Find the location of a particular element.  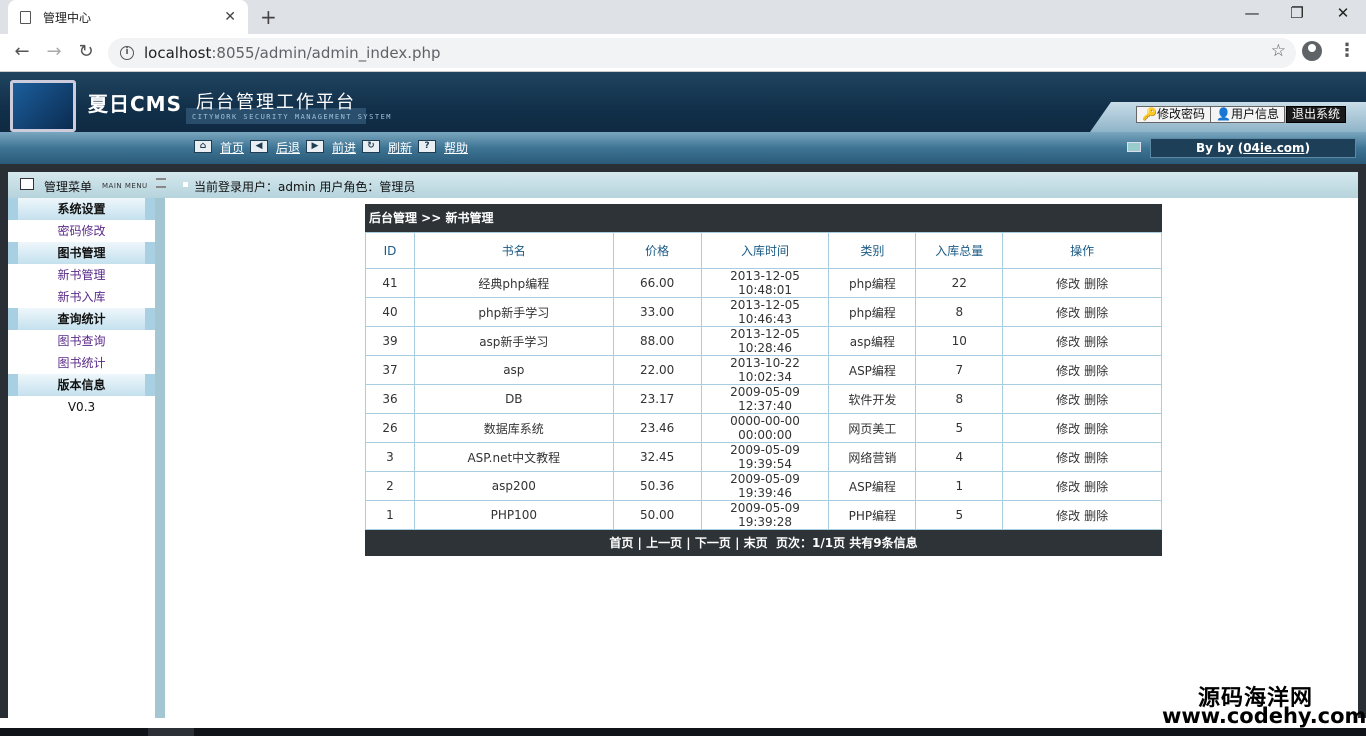

help-icon: ? is located at coordinates (427, 146).